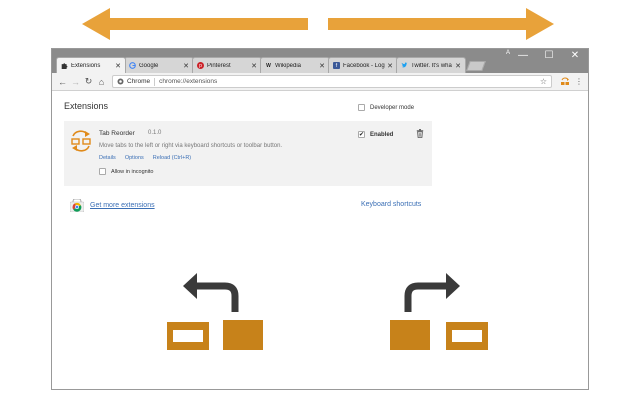  I want to click on developer-mode-label: Developer mode, so click(392, 107).